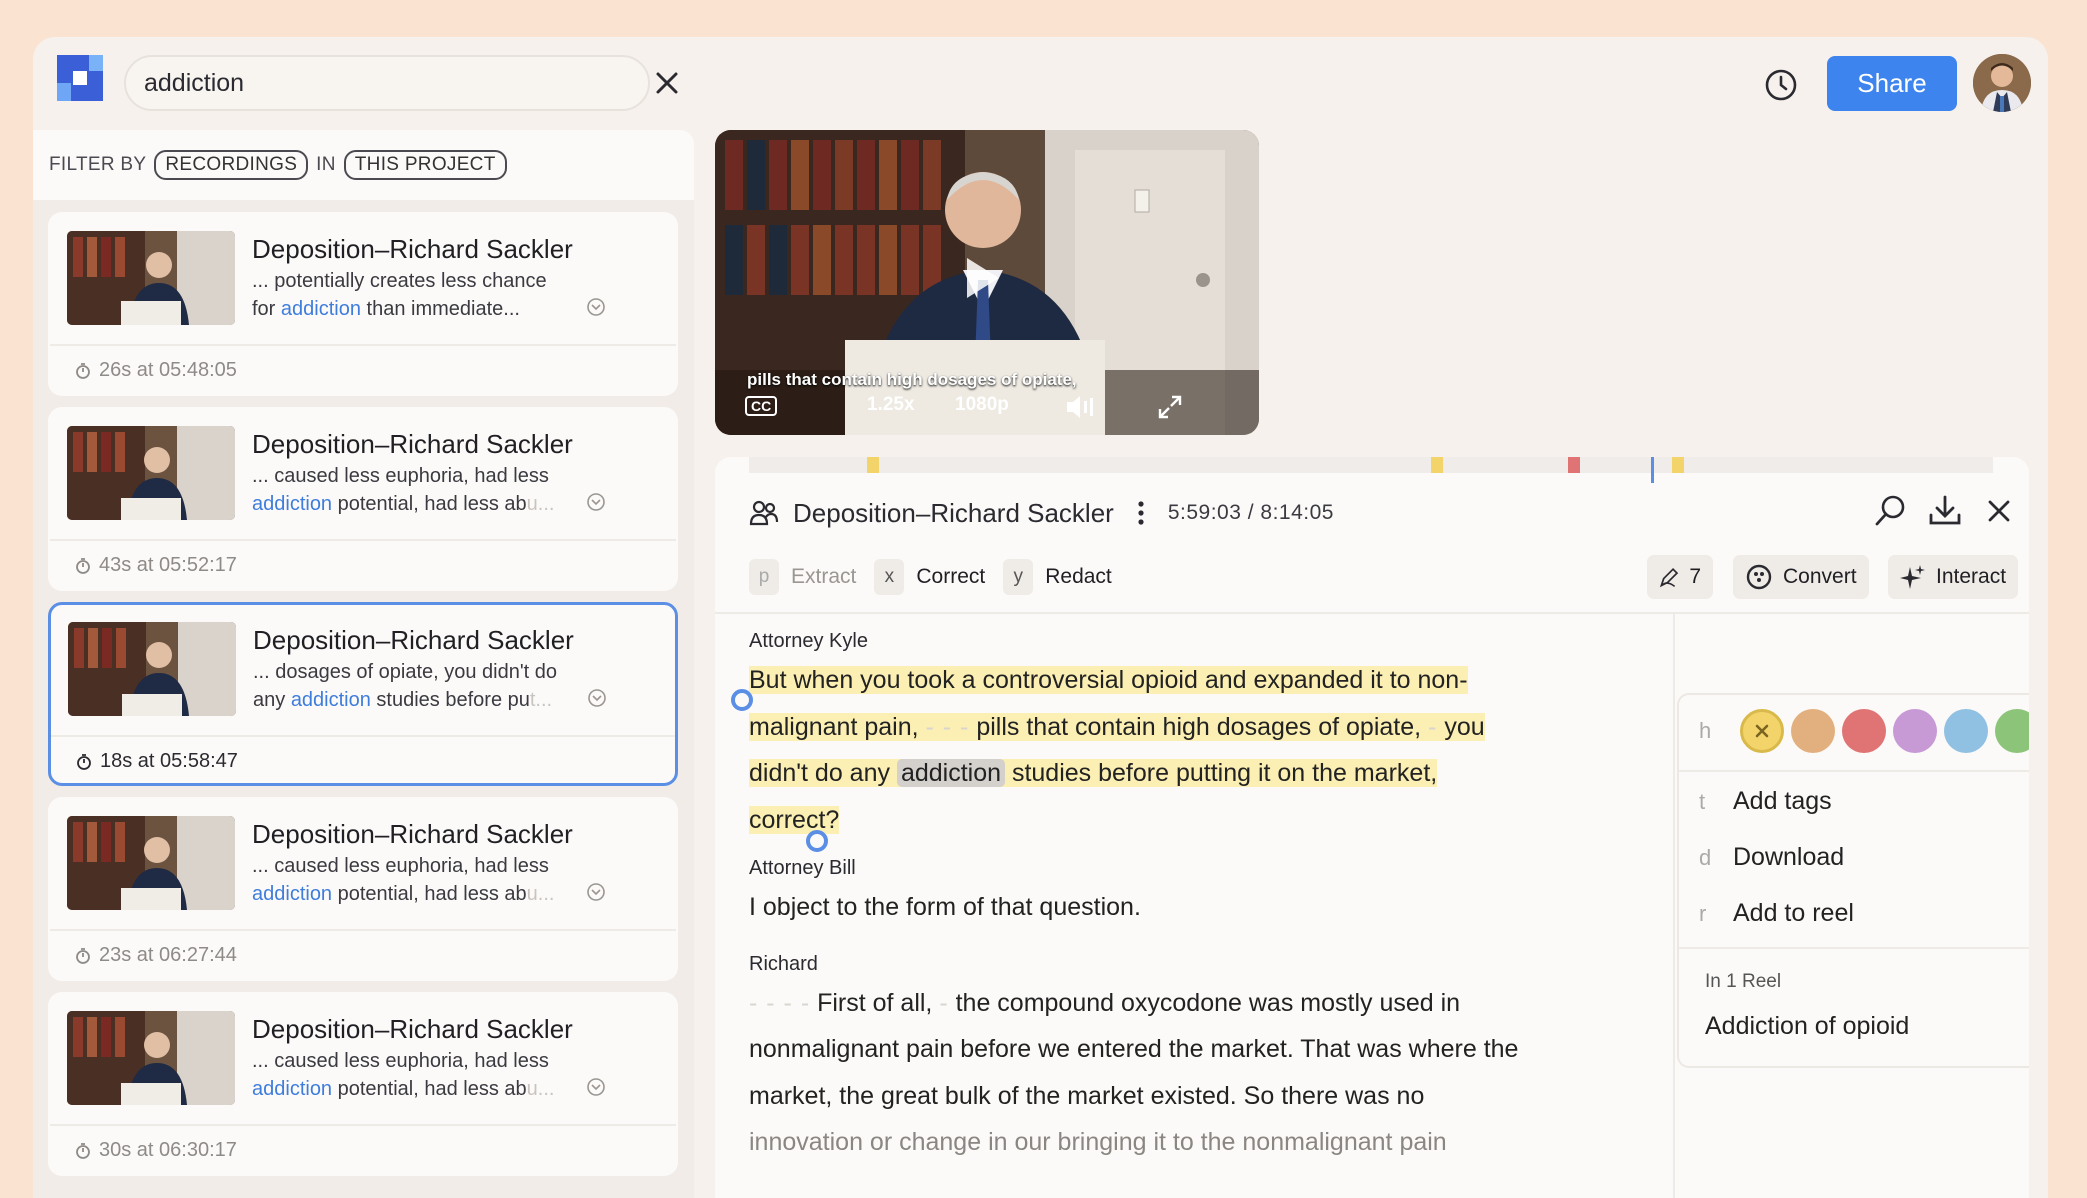  Describe the element at coordinates (1250, 512) in the screenshot. I see `playback-time: 5:59:03 / 8:14:05` at that location.